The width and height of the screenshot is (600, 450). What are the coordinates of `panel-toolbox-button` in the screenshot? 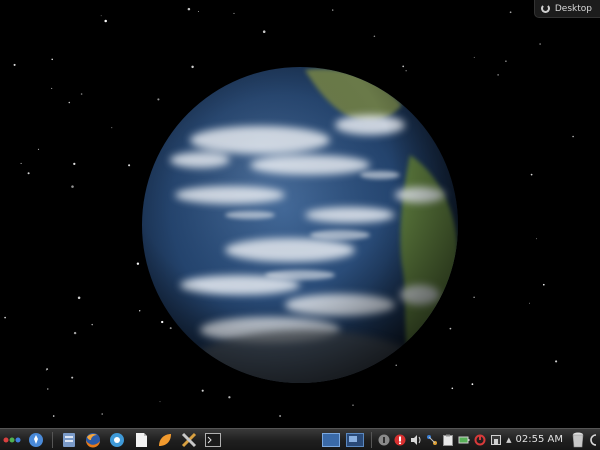 It's located at (593, 440).